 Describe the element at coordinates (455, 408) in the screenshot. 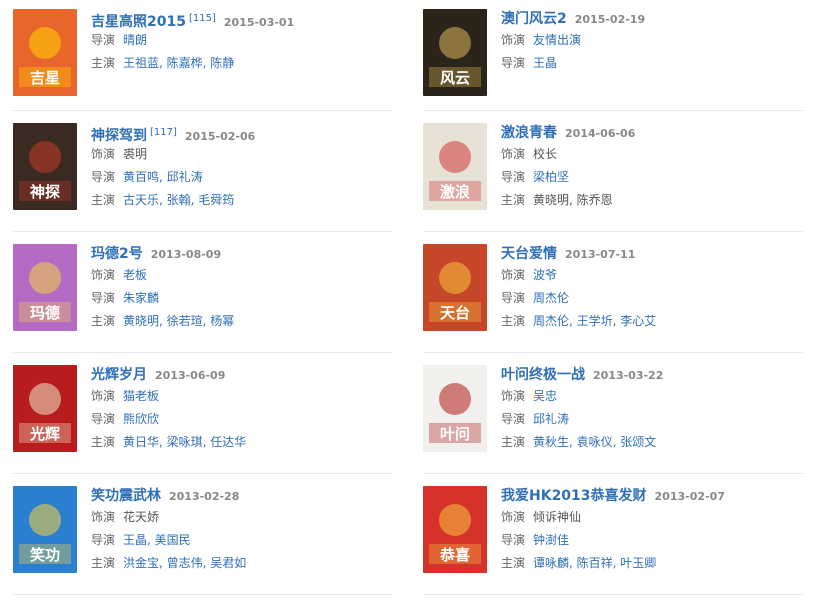

I see `movie-poster: 叶问` at that location.